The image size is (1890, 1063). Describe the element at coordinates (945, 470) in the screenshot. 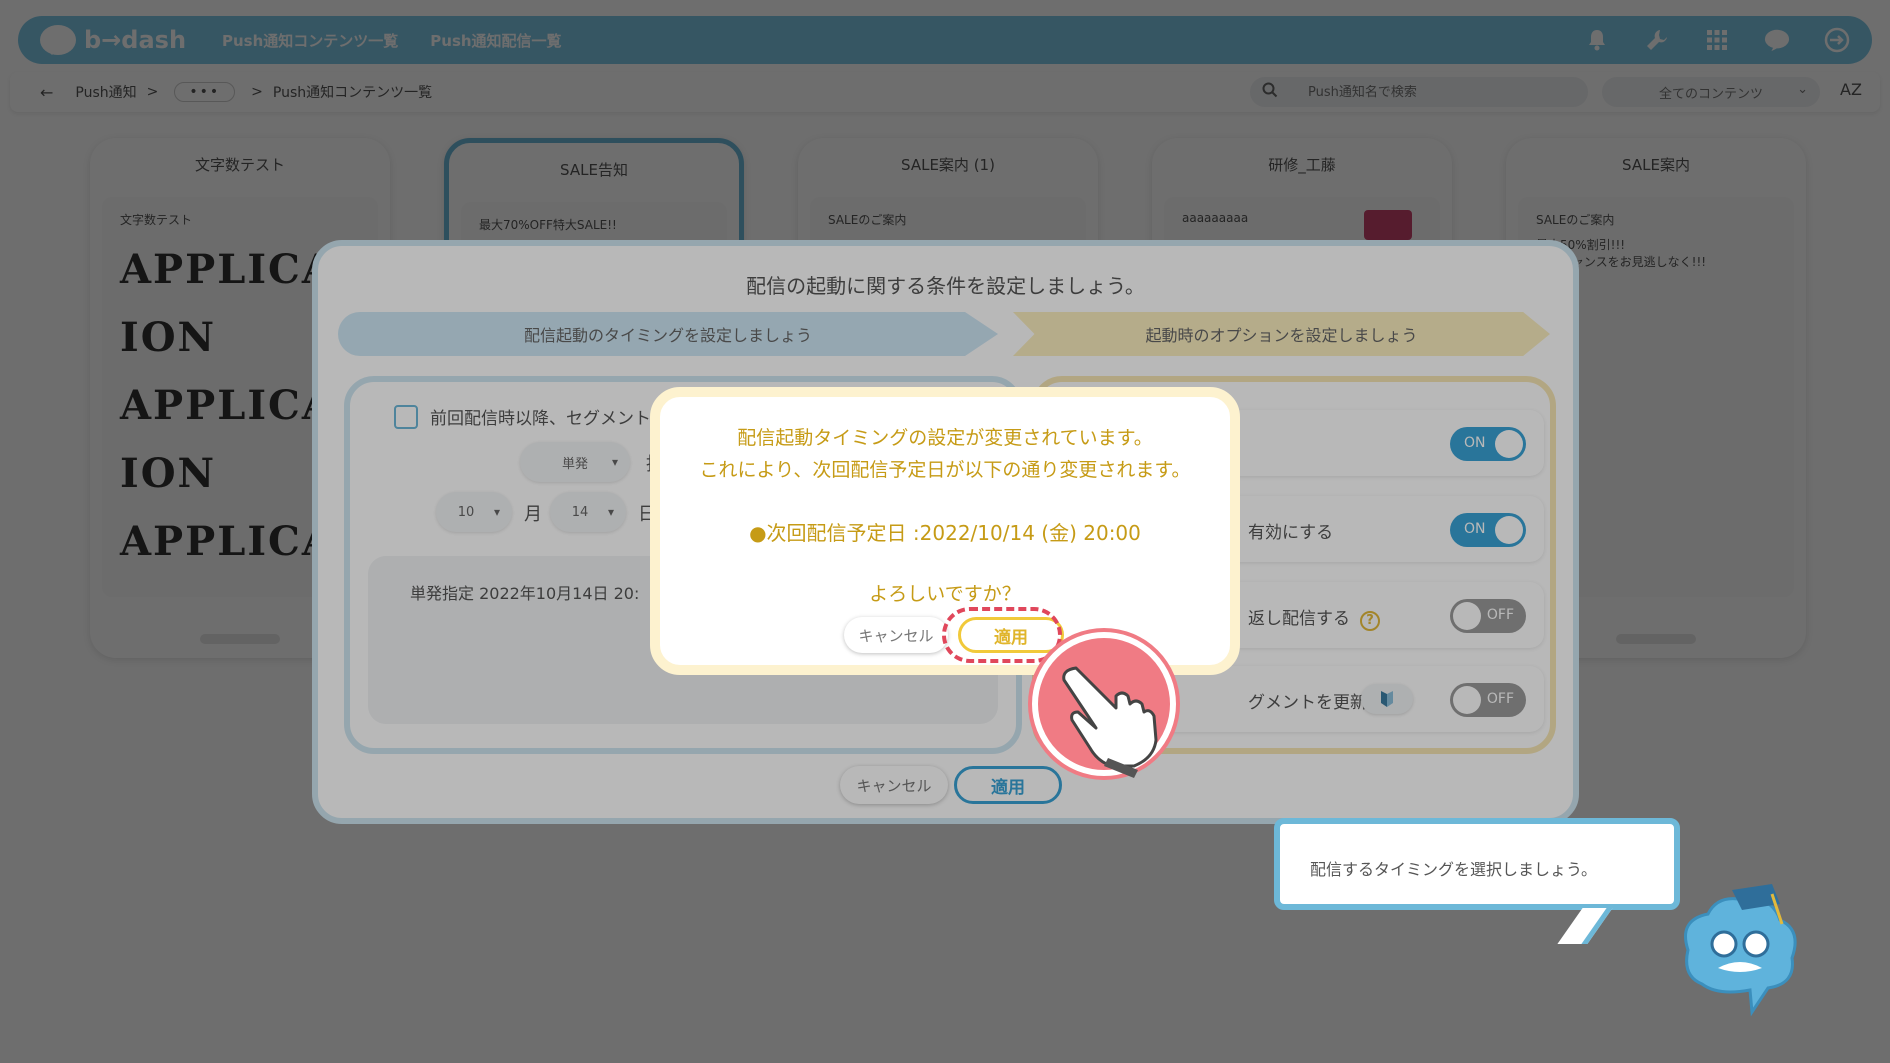

I see `confirm-message-line2: これにより、次回配信予定日が以下の通り変更されます。` at that location.